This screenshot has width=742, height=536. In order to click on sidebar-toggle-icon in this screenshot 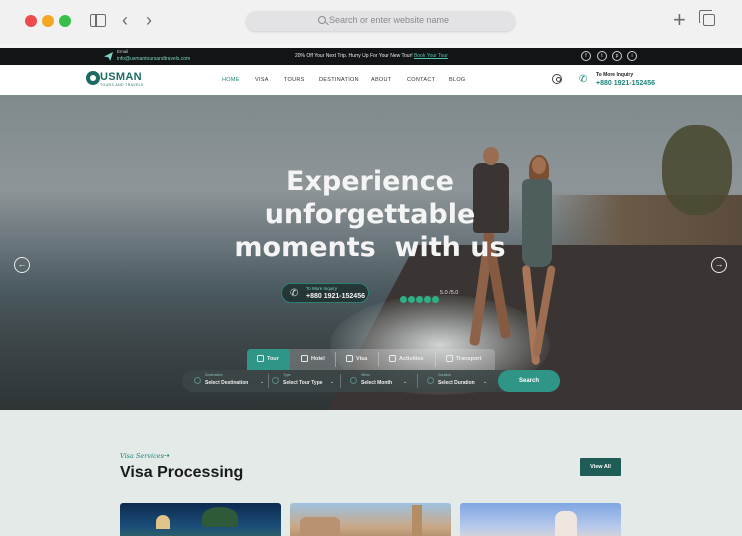, I will do `click(98, 20)`.